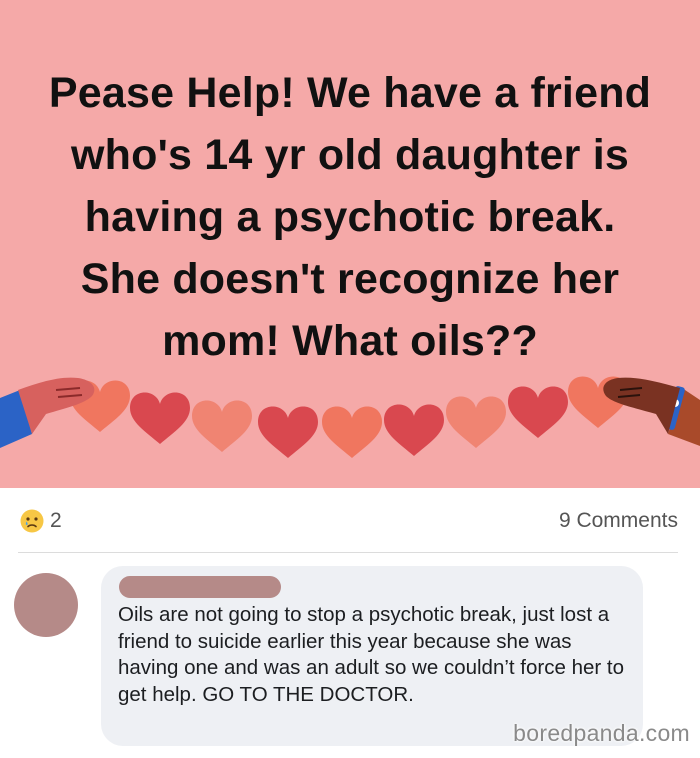  Describe the element at coordinates (350, 412) in the screenshot. I see `hands-illustration` at that location.